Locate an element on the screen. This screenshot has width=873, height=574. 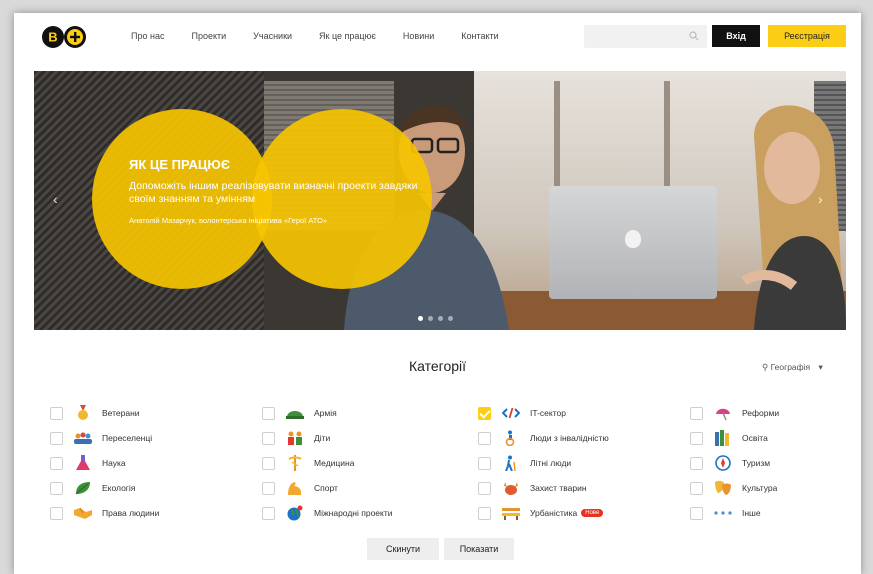
chevron-right-icon: › is located at coordinates (820, 199).